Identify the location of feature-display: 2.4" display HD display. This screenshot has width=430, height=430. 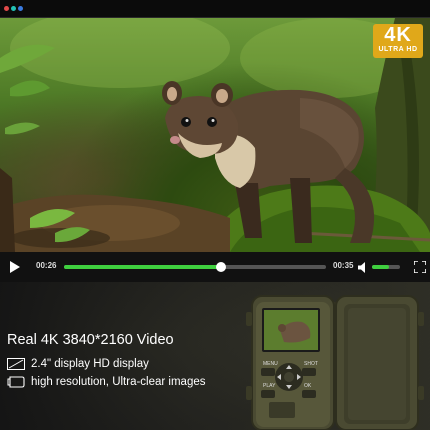
(78, 364).